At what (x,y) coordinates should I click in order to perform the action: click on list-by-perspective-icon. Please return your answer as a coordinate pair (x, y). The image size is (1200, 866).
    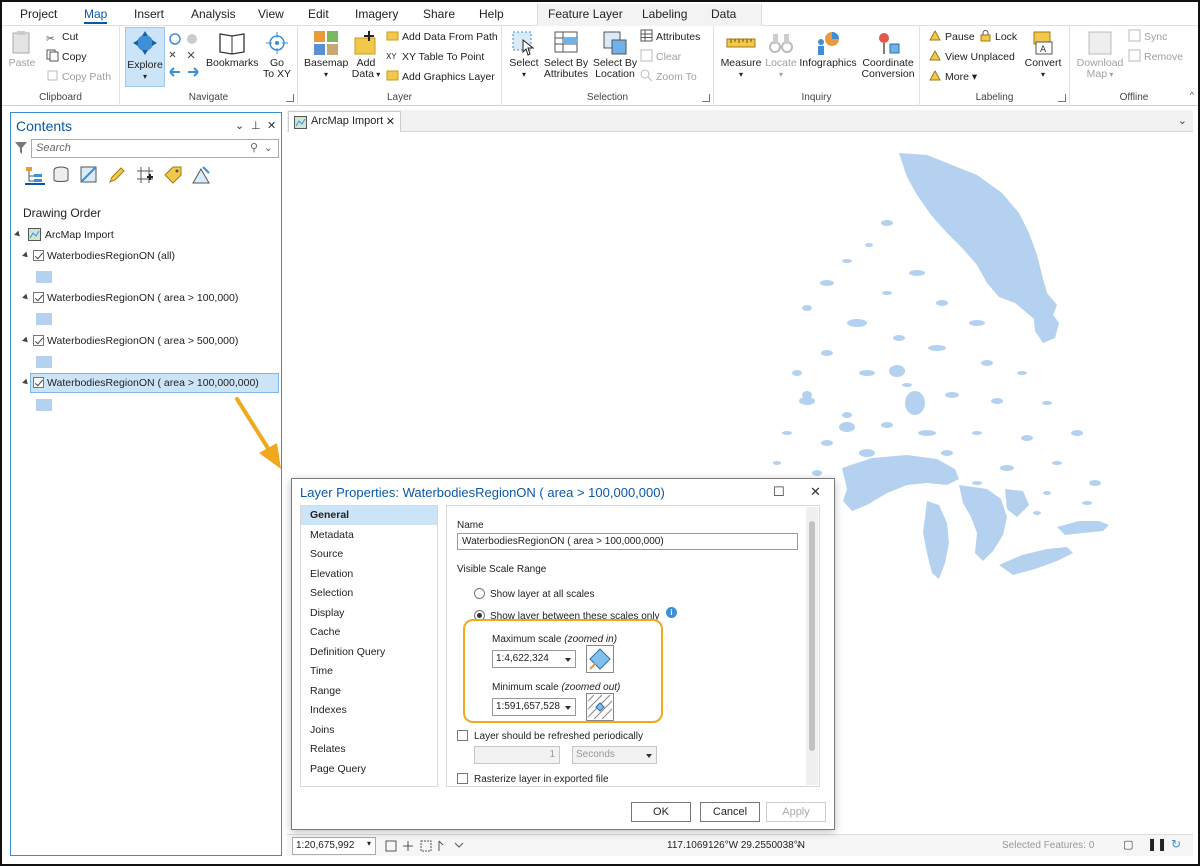
    Looking at the image, I should click on (201, 175).